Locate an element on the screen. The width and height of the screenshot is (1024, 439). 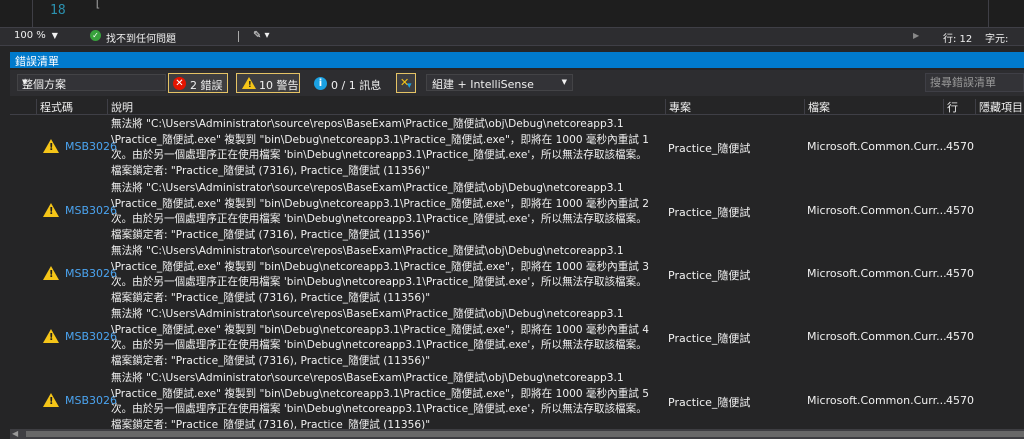
filter-funnel-icon: ▾ is located at coordinates (409, 86).